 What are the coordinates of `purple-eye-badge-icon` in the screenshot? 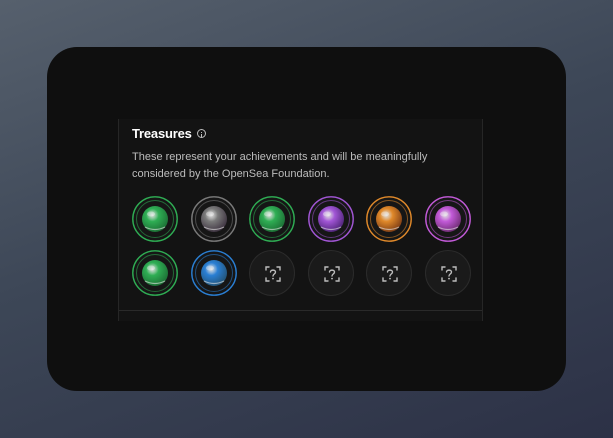 It's located at (330, 219).